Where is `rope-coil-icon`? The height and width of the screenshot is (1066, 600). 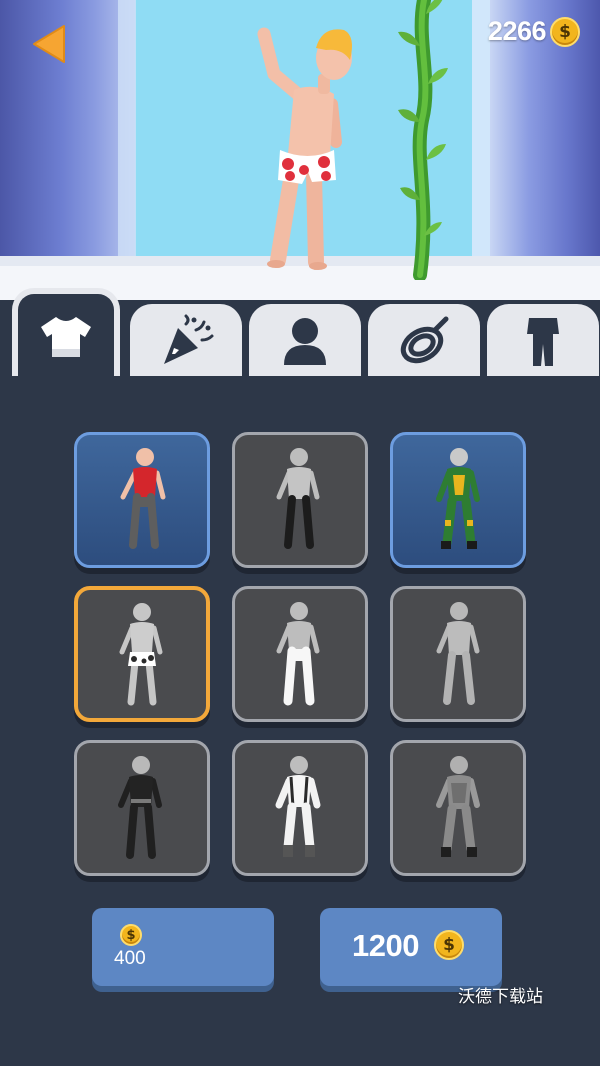 rope-coil-icon is located at coordinates (424, 340).